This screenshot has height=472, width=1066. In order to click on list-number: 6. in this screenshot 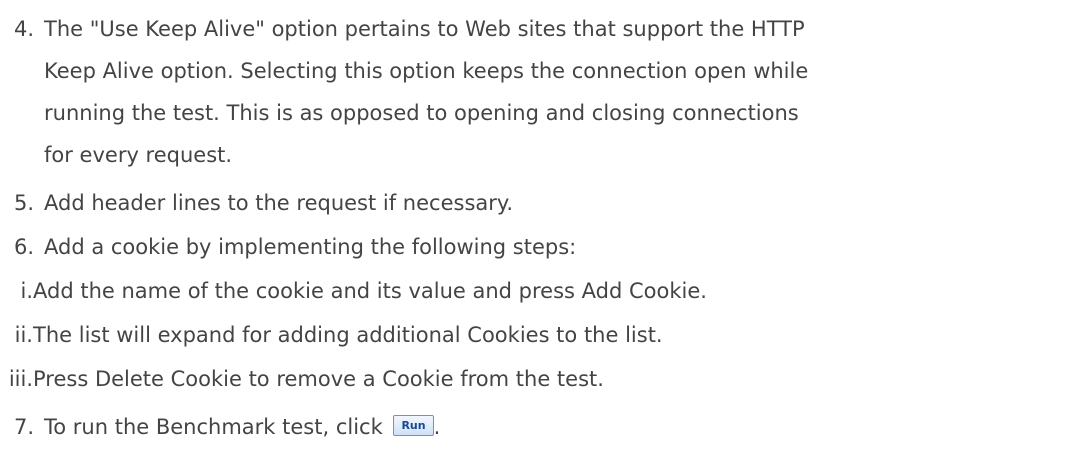, I will do `click(23, 247)`.